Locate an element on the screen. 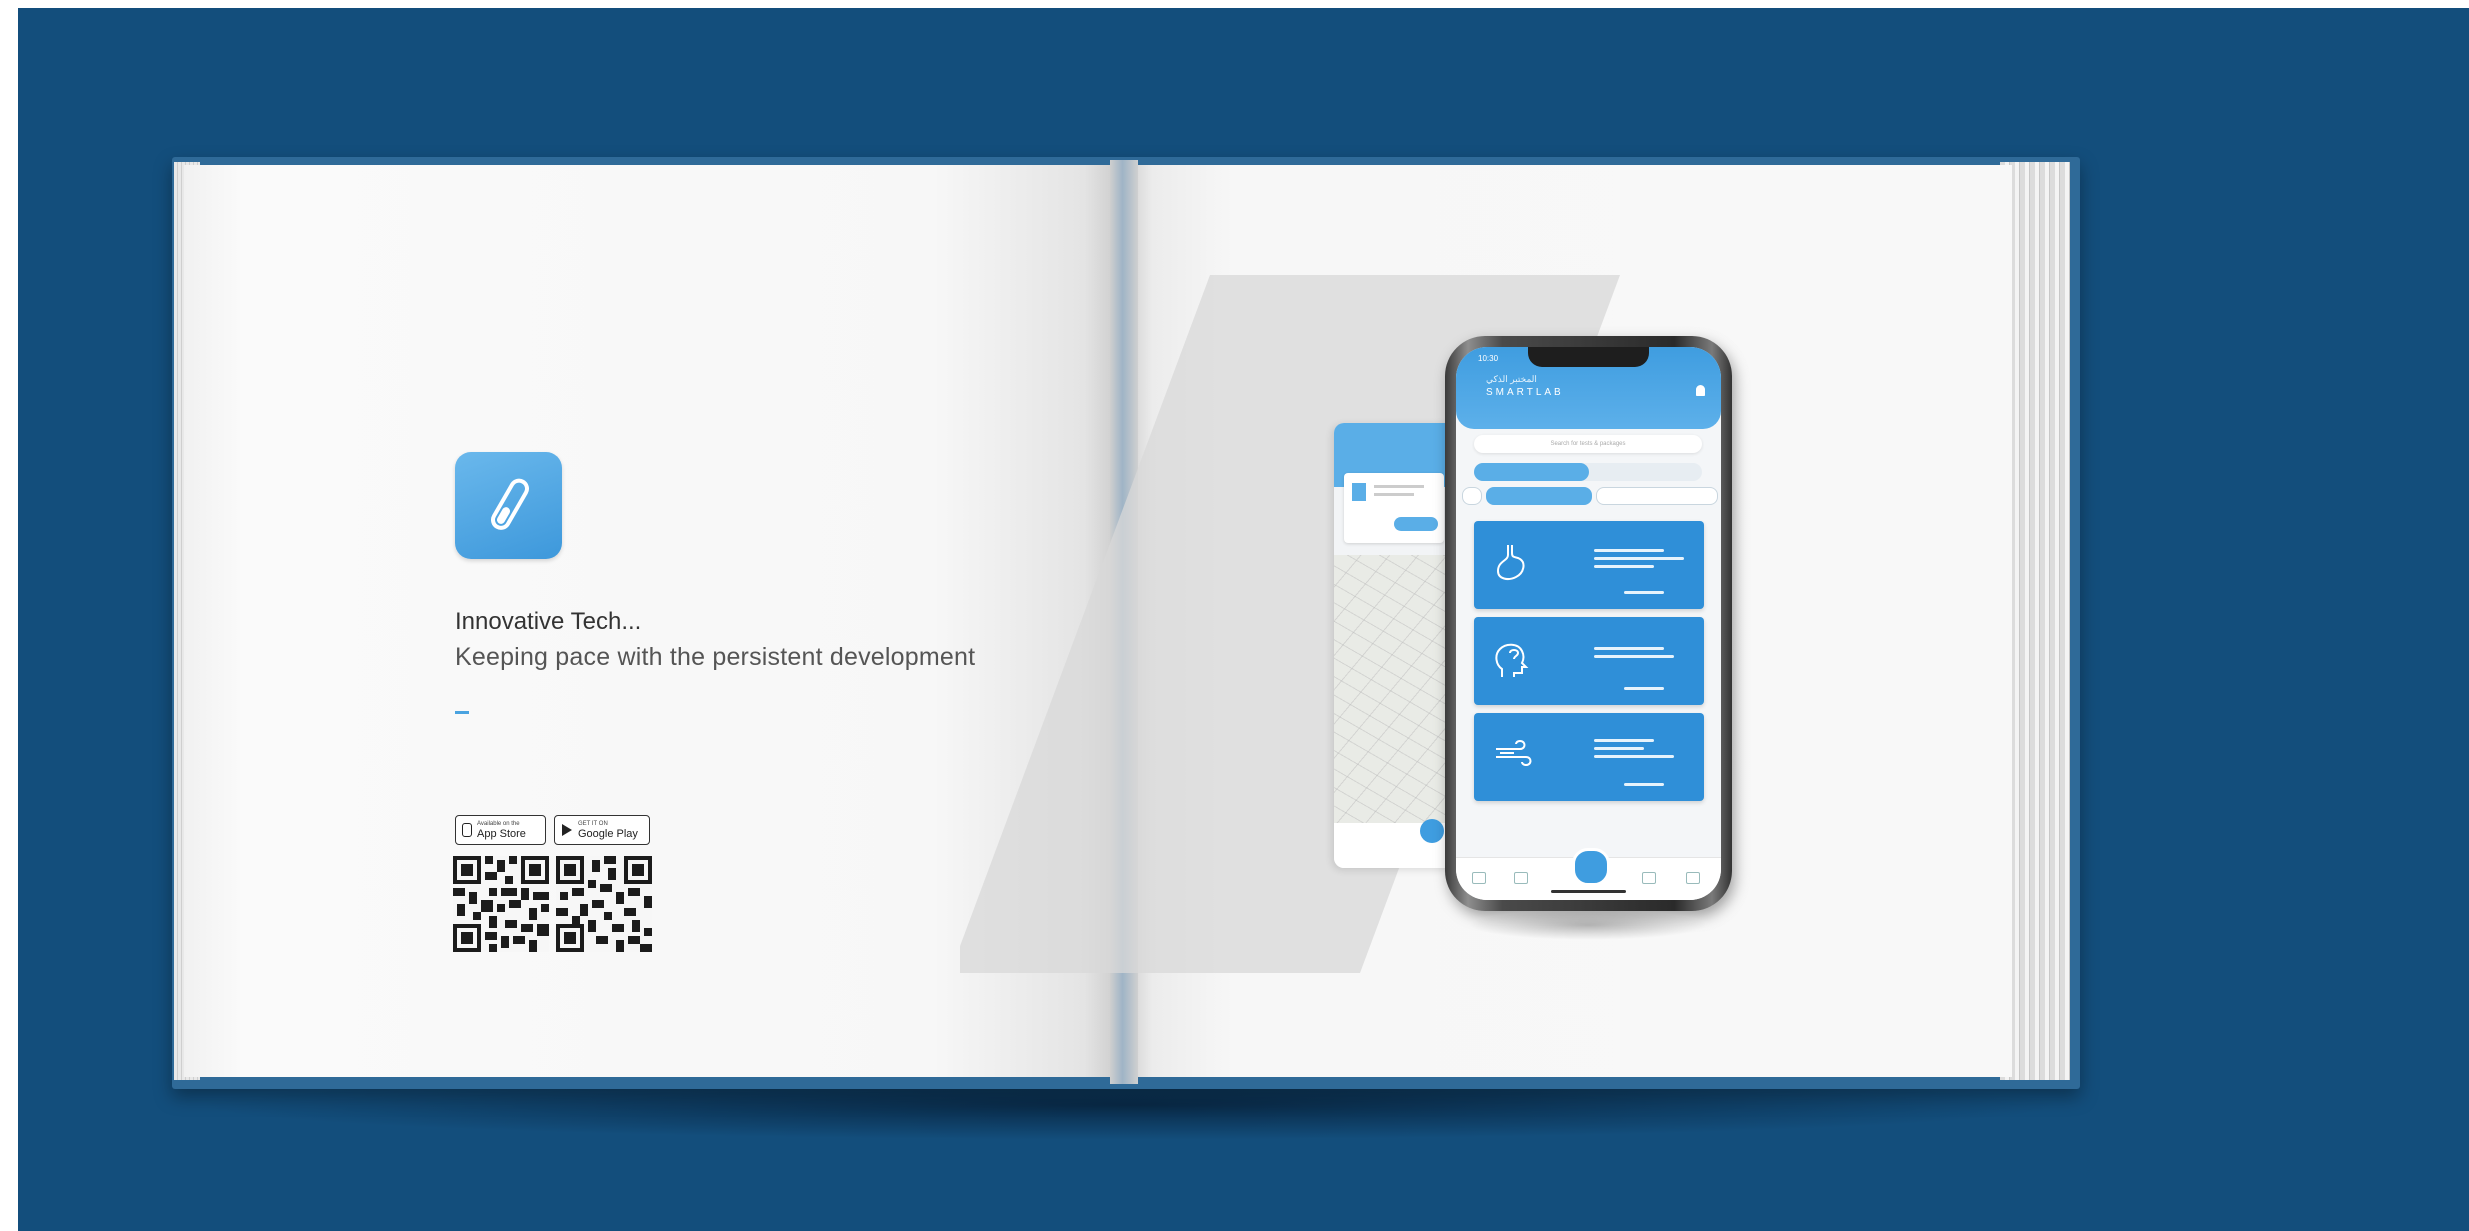  app-store-badge-text: Available on the App Store is located at coordinates (501, 830).